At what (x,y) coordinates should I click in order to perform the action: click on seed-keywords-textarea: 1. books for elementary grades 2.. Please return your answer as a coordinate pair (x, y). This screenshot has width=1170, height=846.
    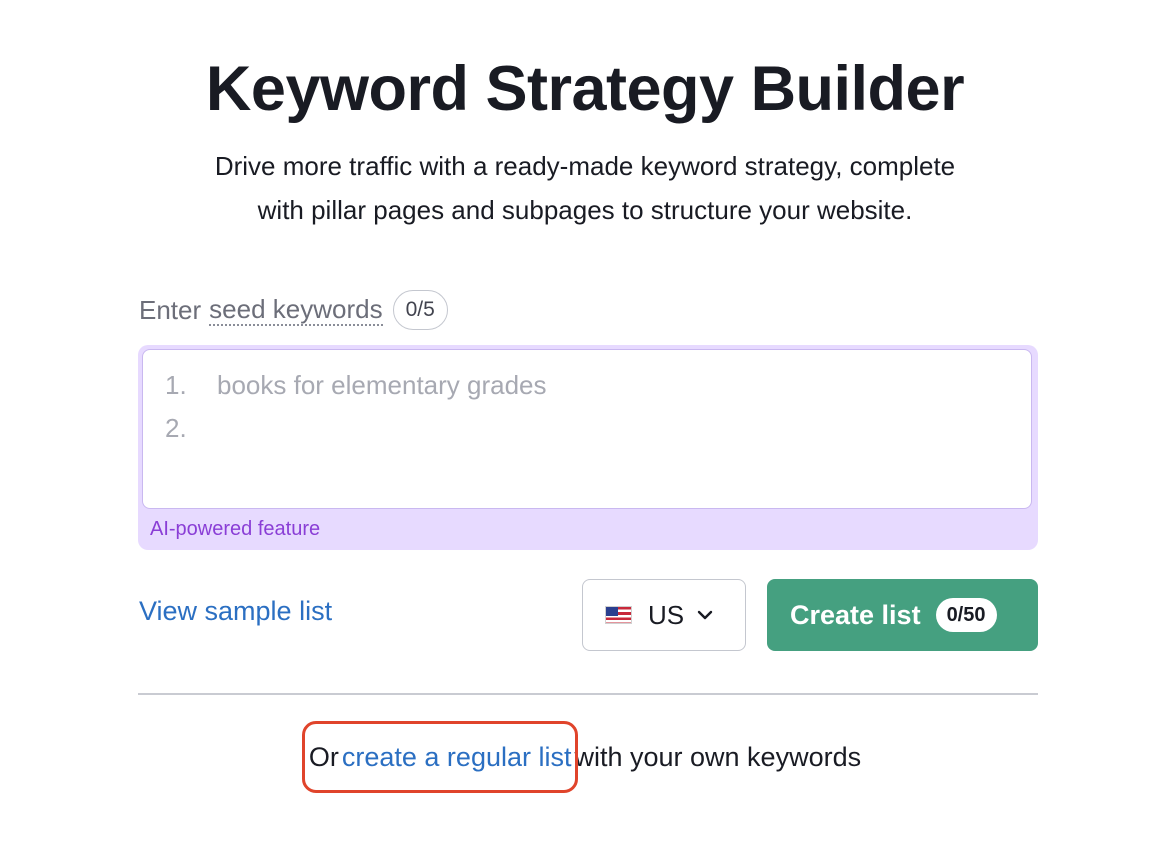
    Looking at the image, I should click on (587, 429).